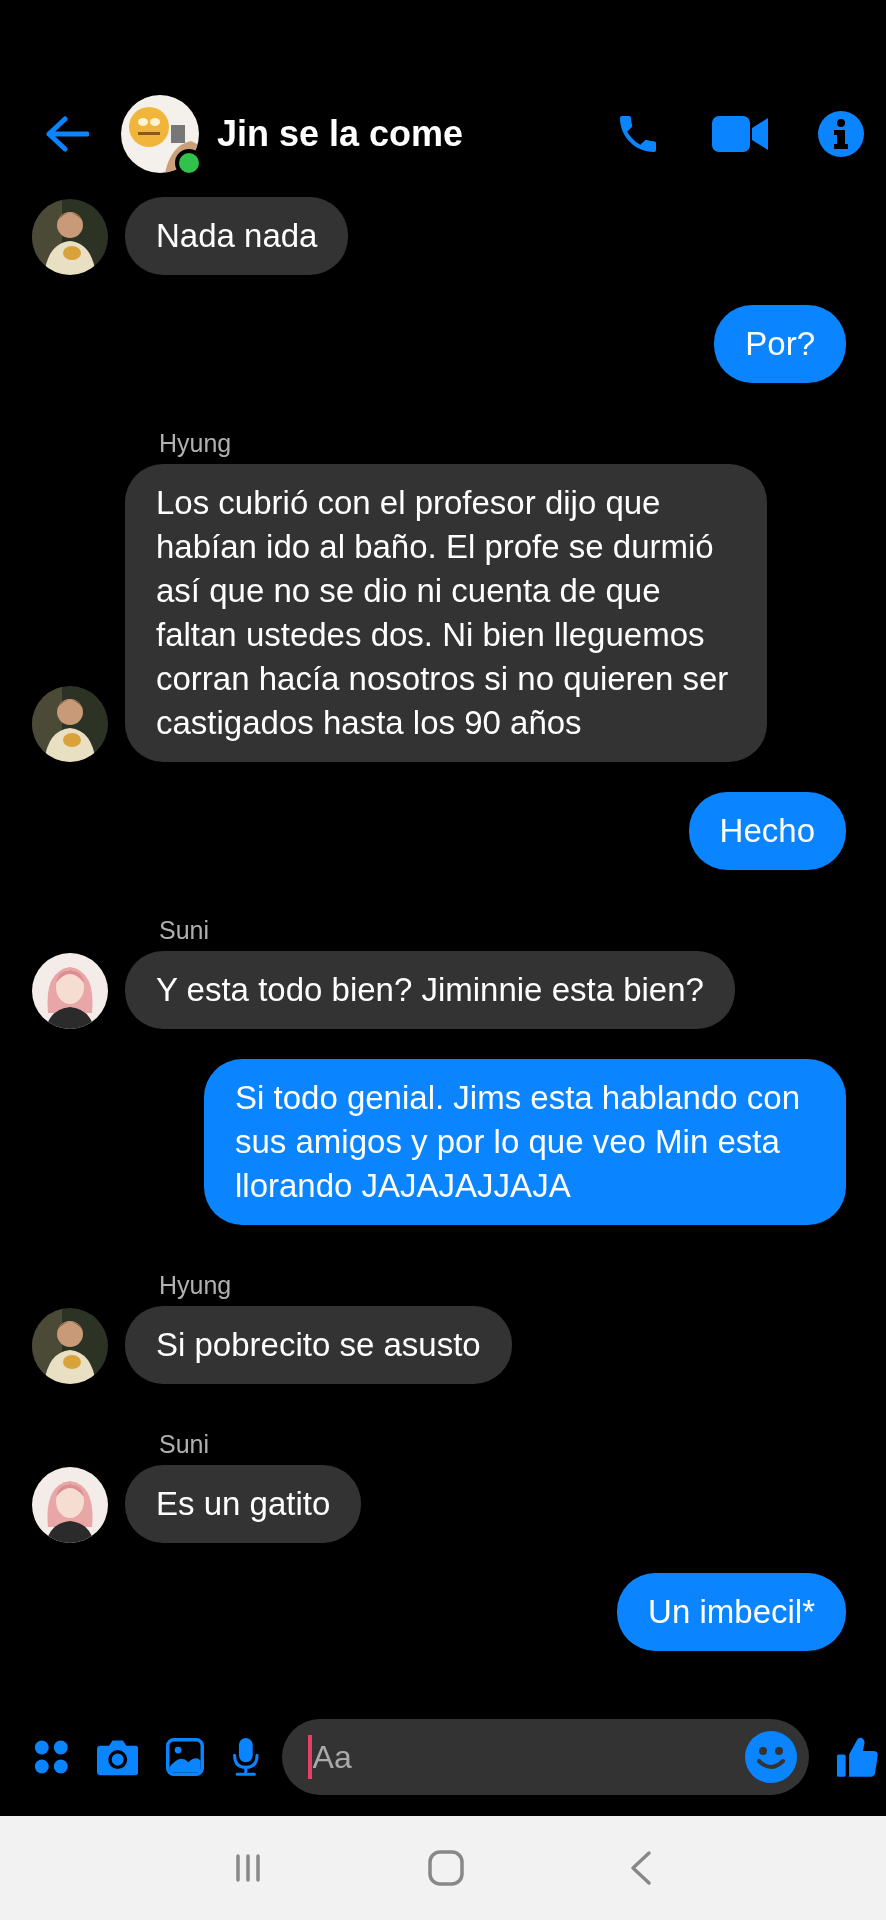  Describe the element at coordinates (318, 1345) in the screenshot. I see `message-bubble: Si pobrecito se asusto` at that location.